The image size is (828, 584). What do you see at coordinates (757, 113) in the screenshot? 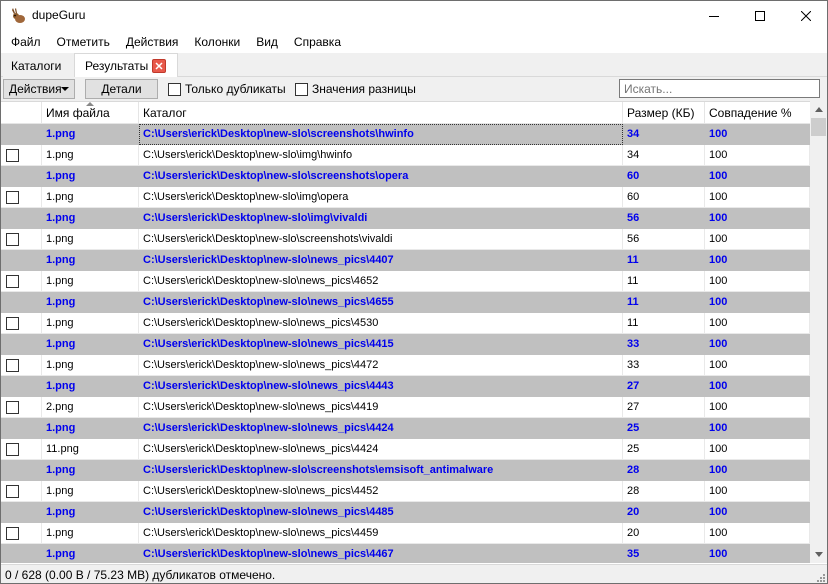
I see `header-match: Совпадение %` at bounding box center [757, 113].